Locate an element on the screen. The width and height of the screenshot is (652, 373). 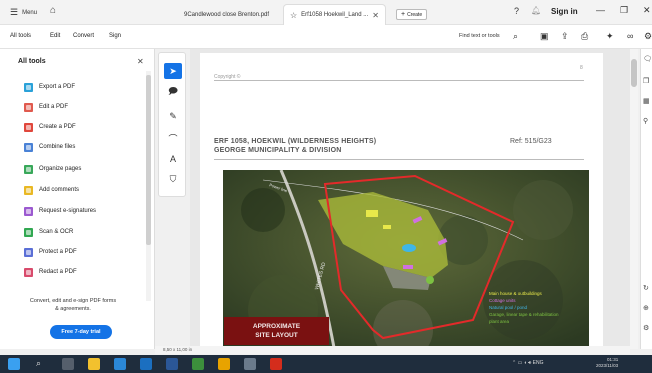
tool-create-pdf: Create a PDF is located at coordinates (50, 127).